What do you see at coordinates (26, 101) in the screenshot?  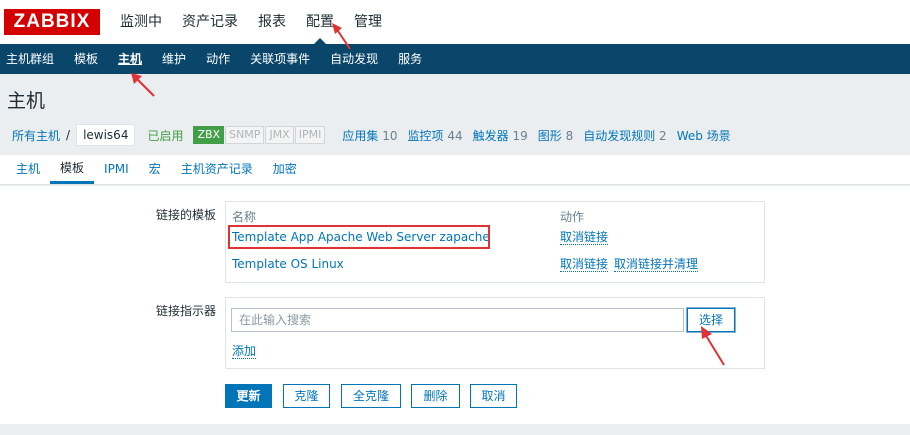 I see `page-title: 主机` at bounding box center [26, 101].